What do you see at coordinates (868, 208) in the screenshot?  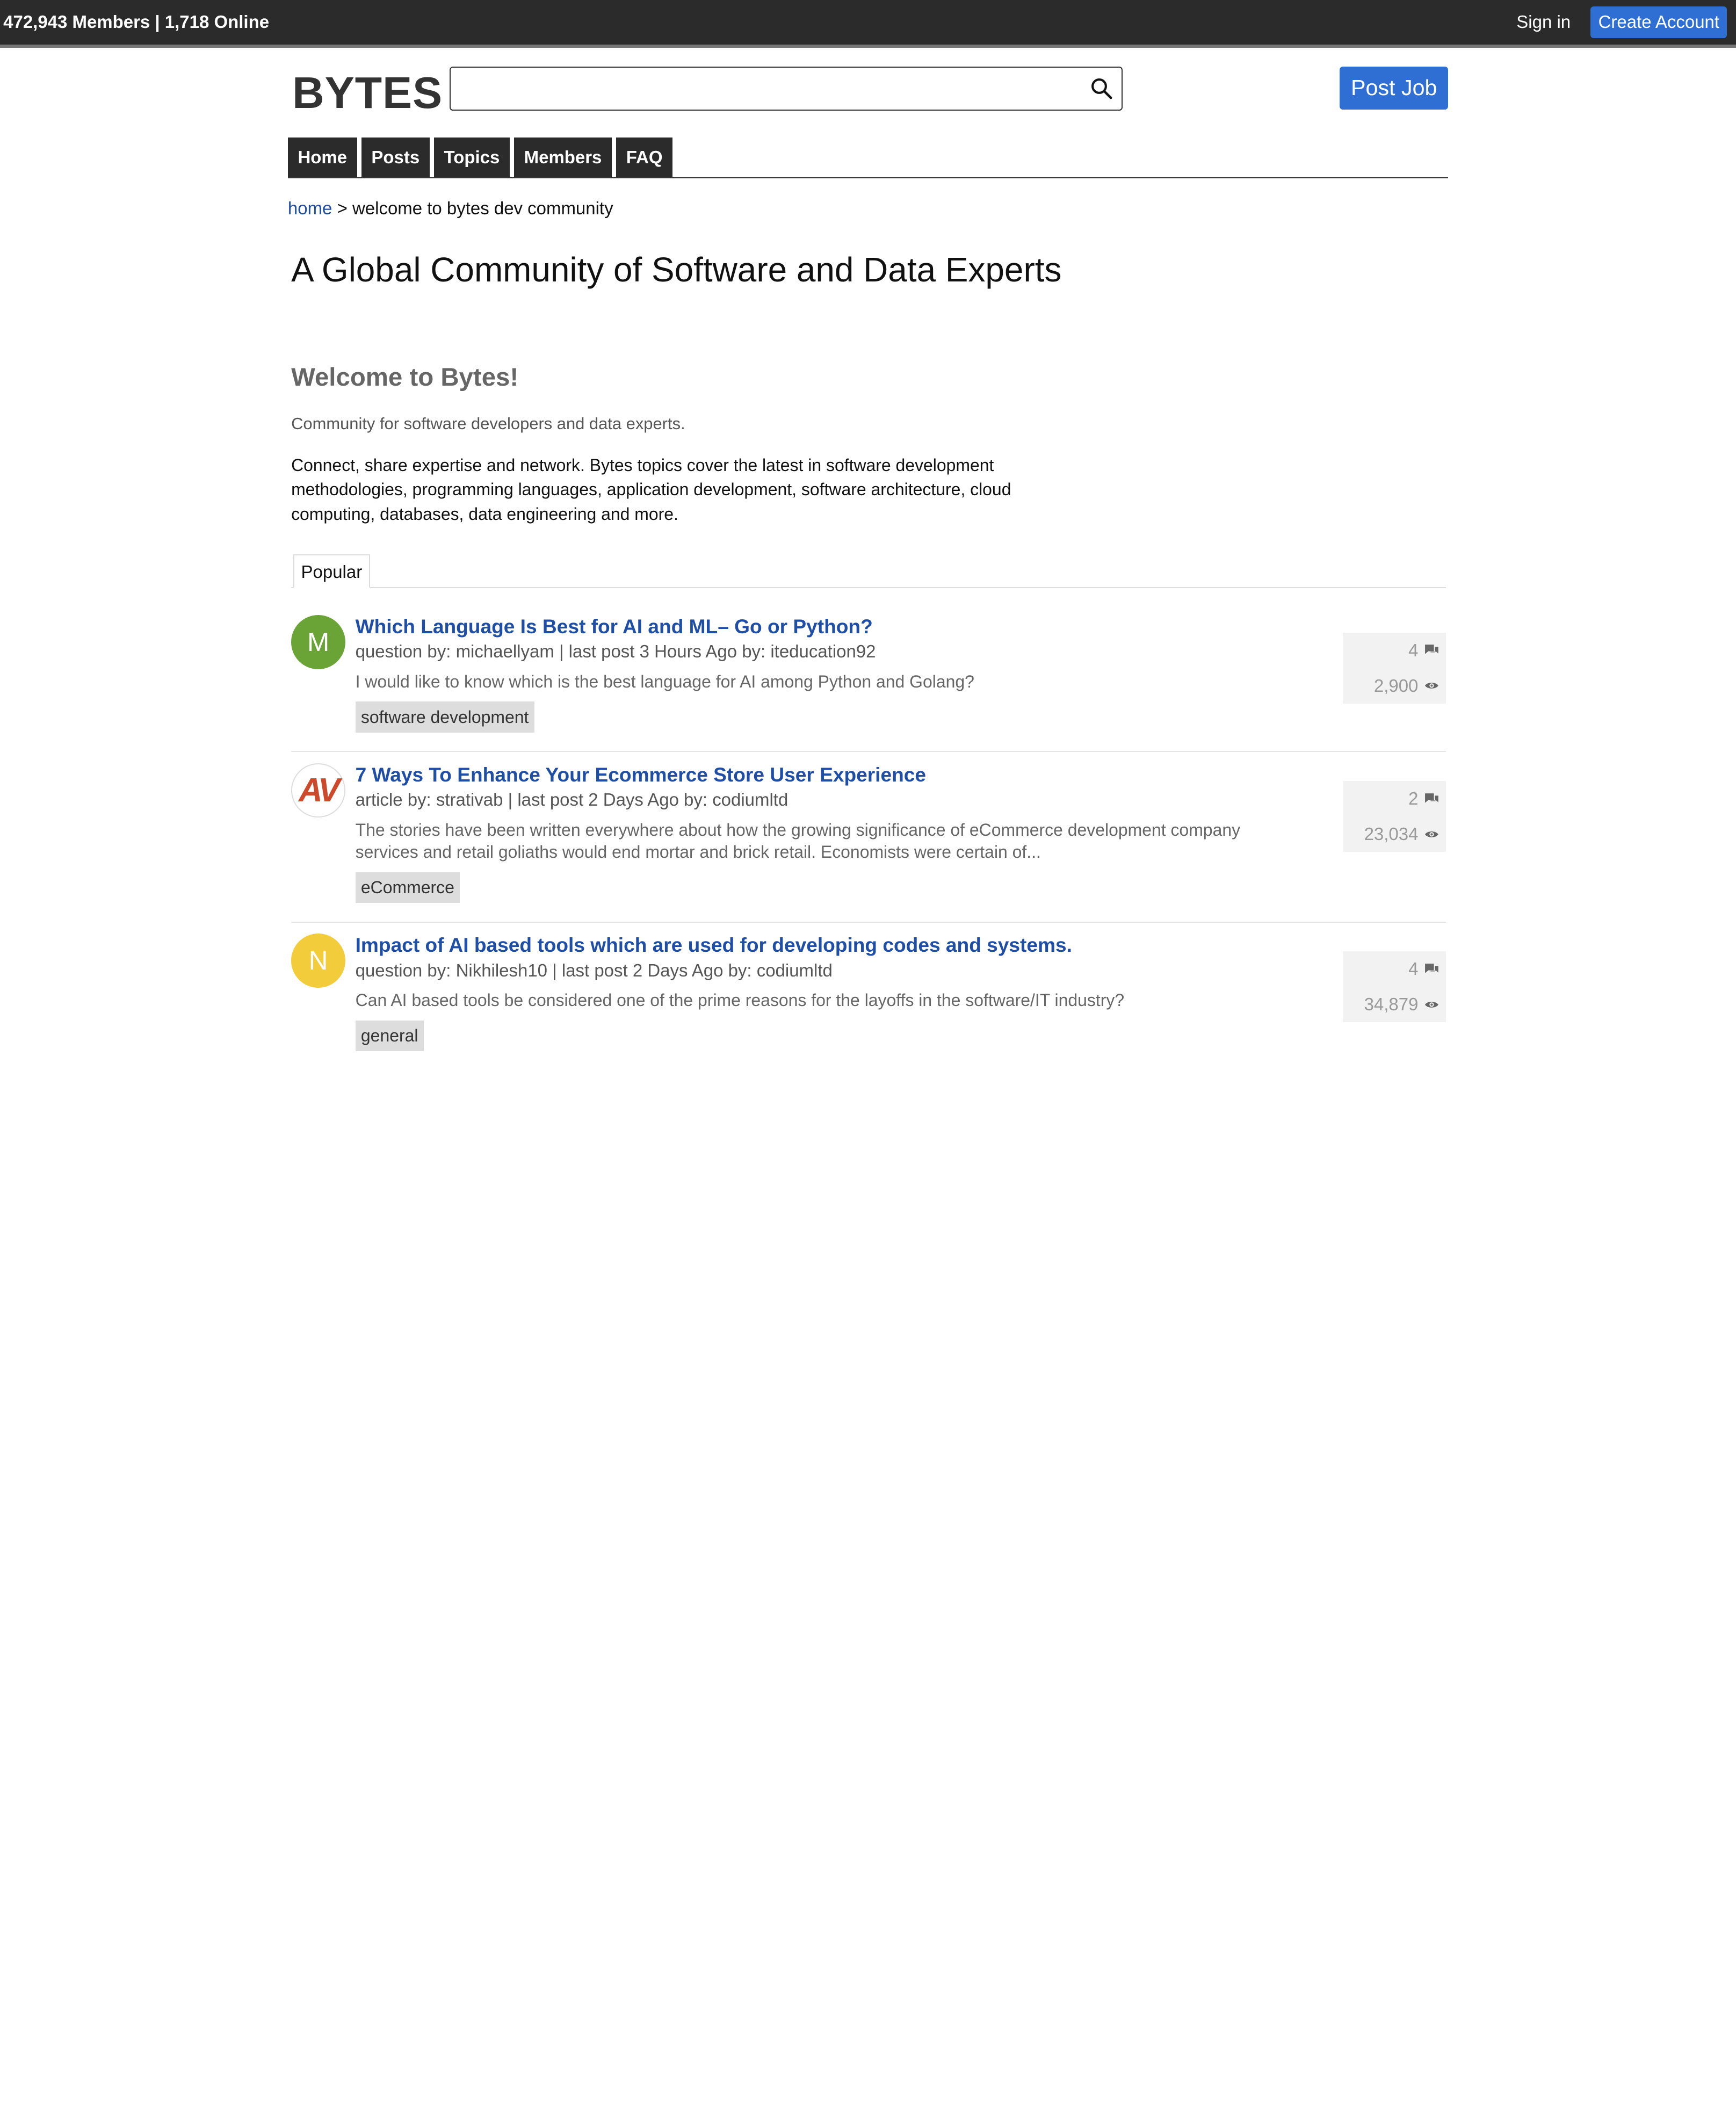 I see `breadcrumb: home > welcome to bytes dev community` at bounding box center [868, 208].